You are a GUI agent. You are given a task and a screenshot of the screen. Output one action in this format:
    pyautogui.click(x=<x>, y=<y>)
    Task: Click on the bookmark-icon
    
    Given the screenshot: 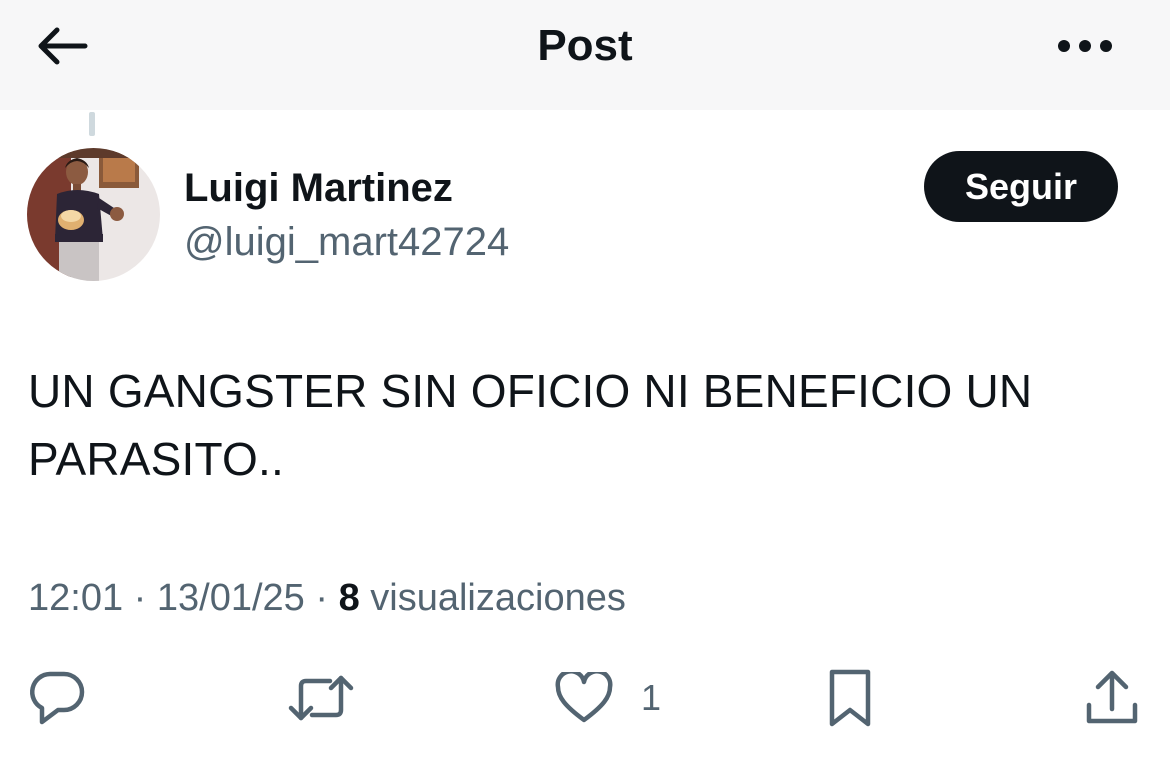 What is the action you would take?
    pyautogui.click(x=850, y=698)
    